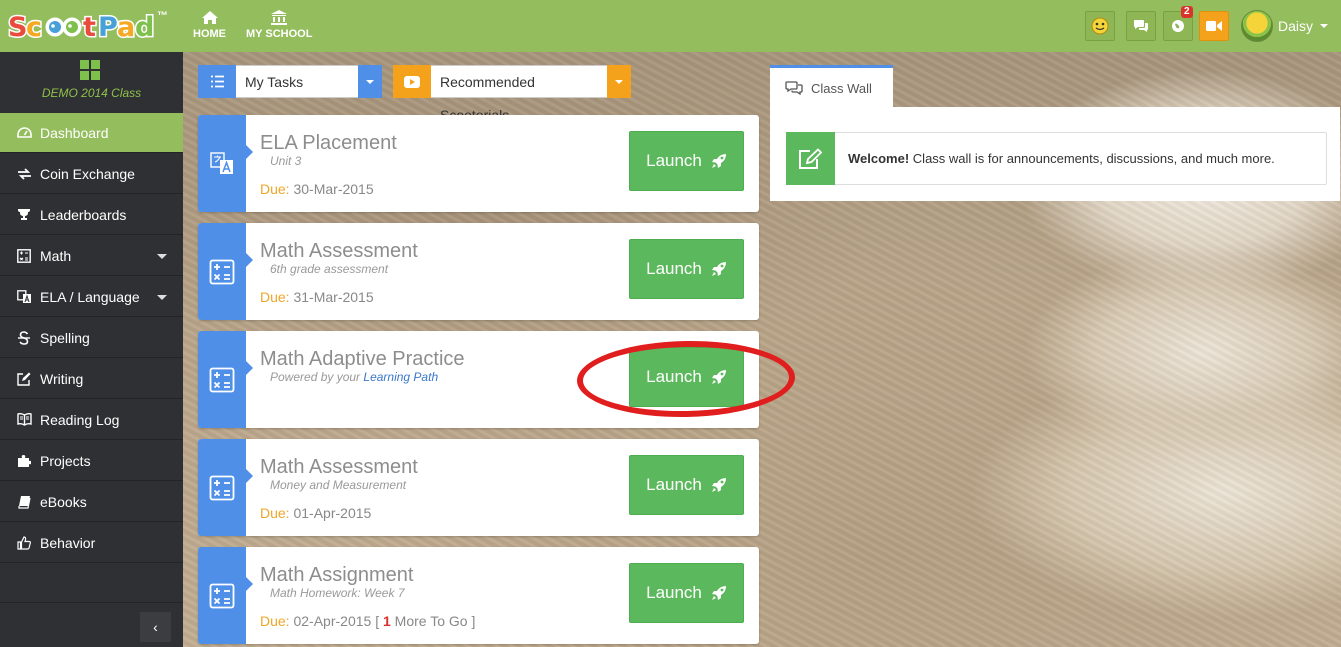  Describe the element at coordinates (91, 82) in the screenshot. I see `class-selector: DEMO 2014 Class` at that location.